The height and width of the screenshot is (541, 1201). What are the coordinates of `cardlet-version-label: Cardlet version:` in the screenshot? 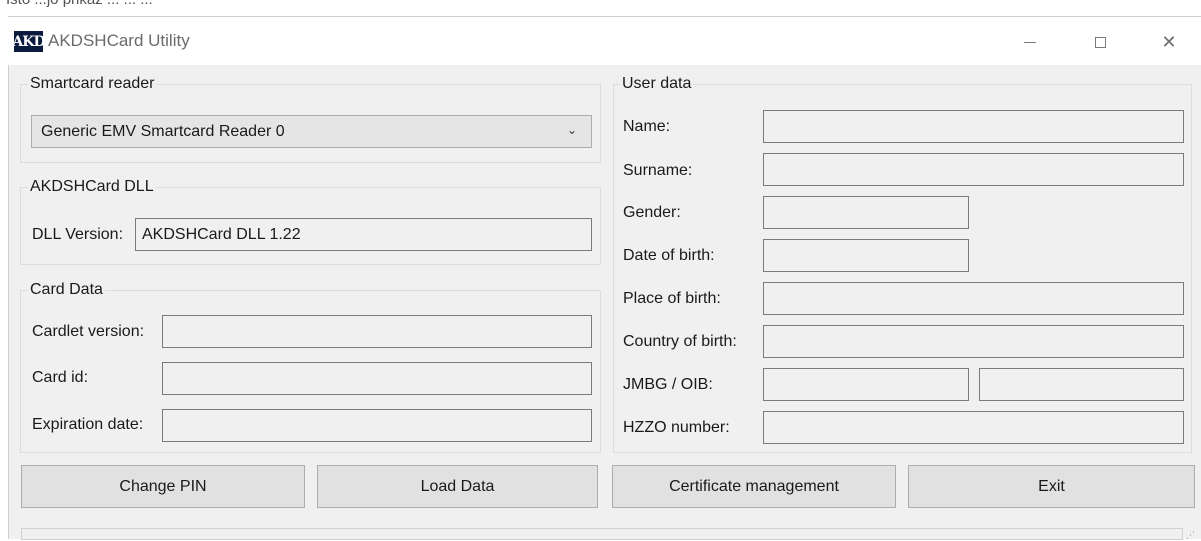 It's located at (88, 331).